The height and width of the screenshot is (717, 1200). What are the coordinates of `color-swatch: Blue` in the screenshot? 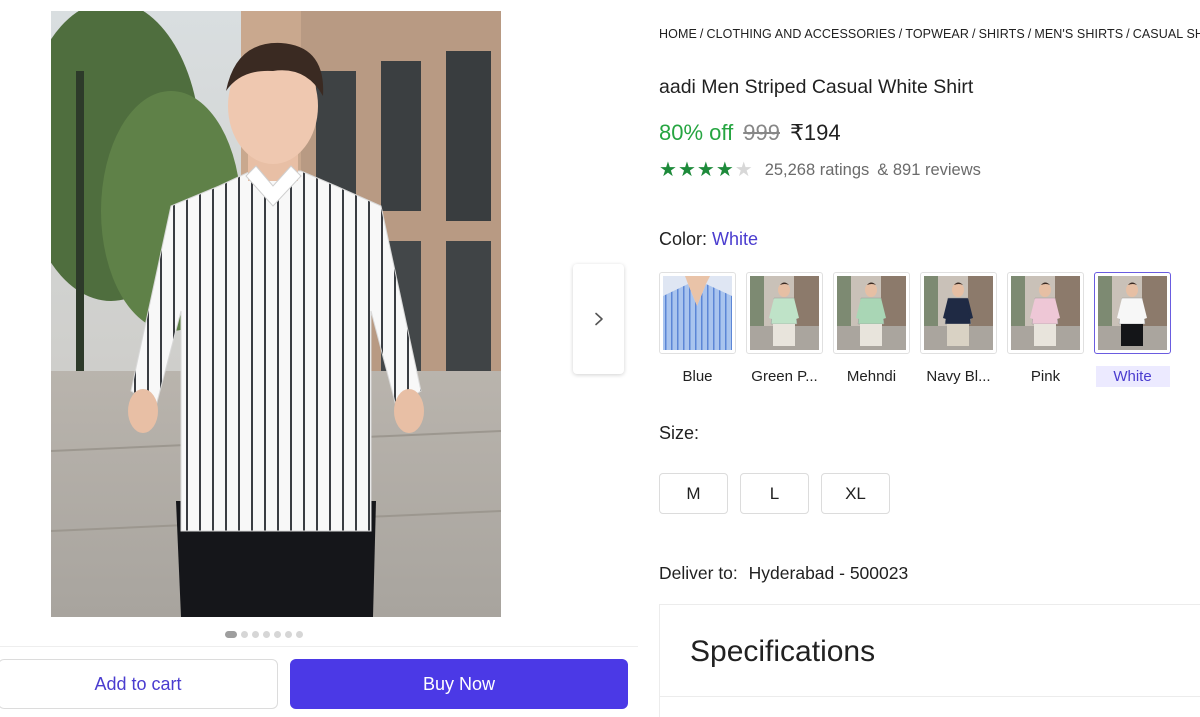 It's located at (697, 329).